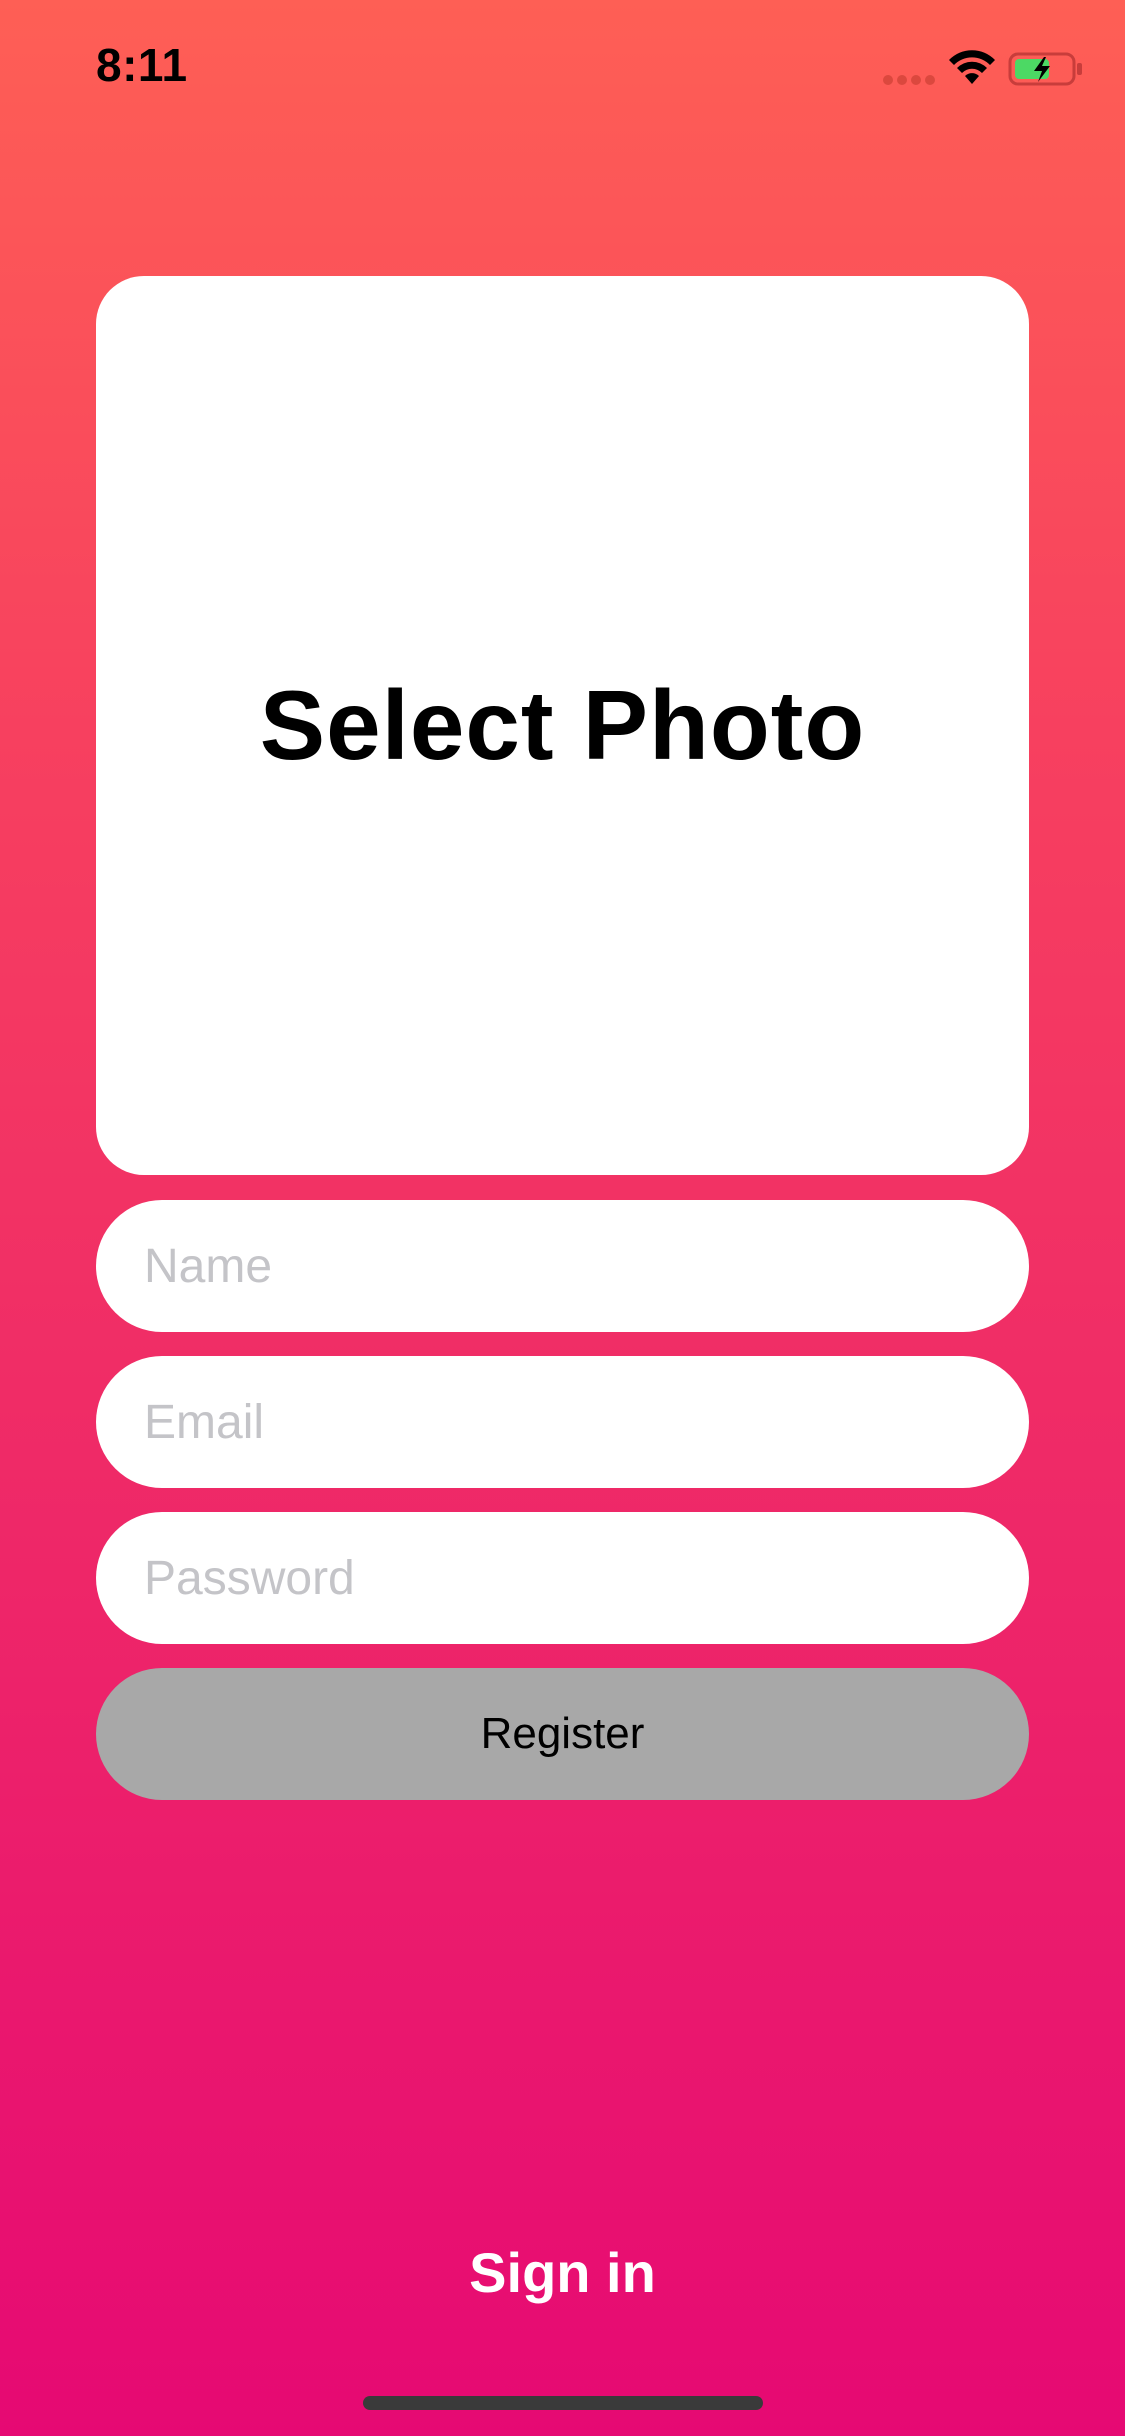 Image resolution: width=1125 pixels, height=2436 pixels. I want to click on name-input, so click(562, 1266).